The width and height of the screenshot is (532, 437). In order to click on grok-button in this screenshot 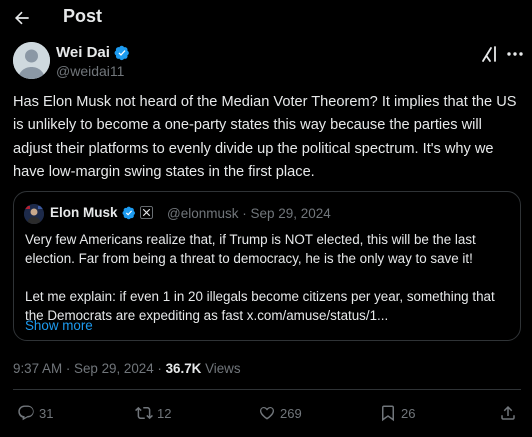, I will do `click(490, 54)`.